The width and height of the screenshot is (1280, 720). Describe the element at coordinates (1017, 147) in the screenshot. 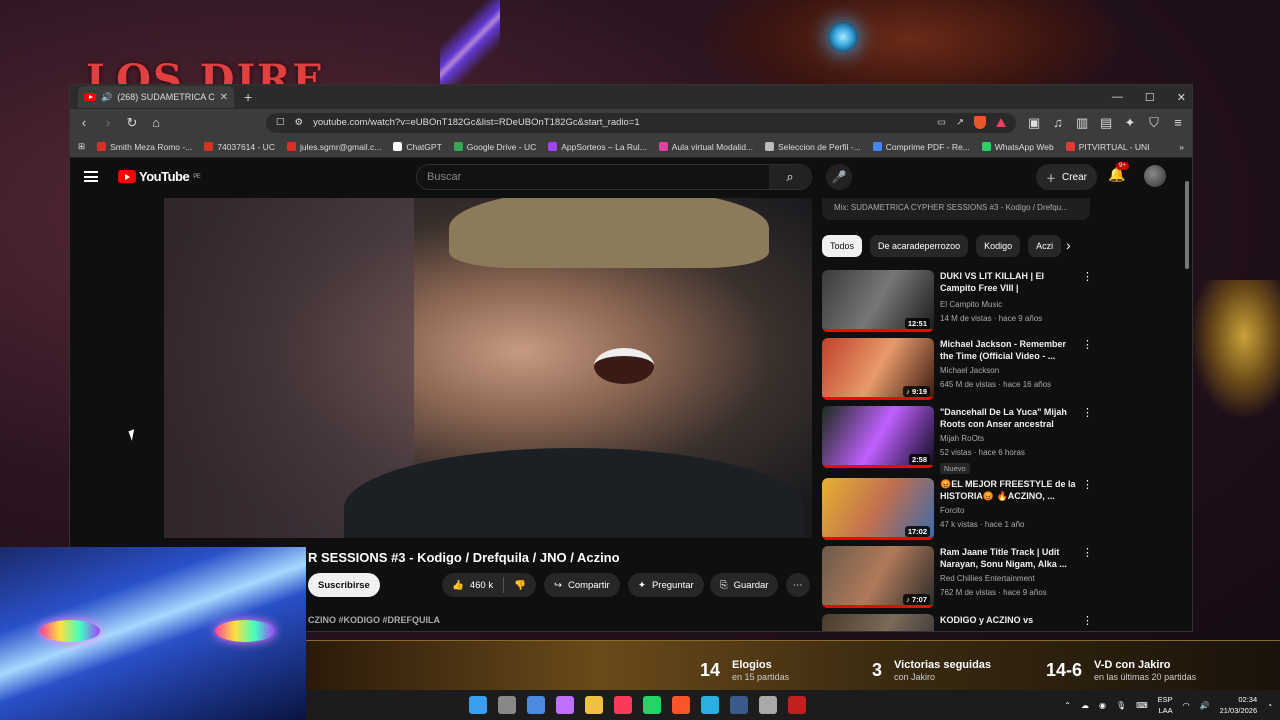

I see `bookmark-item: WhatsApp Web` at that location.